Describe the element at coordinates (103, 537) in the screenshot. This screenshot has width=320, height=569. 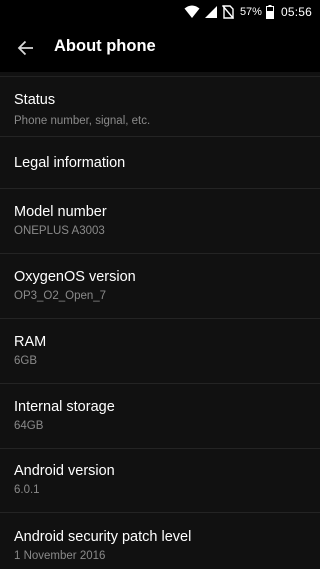
I see `list-item-title: Android security patch level` at that location.